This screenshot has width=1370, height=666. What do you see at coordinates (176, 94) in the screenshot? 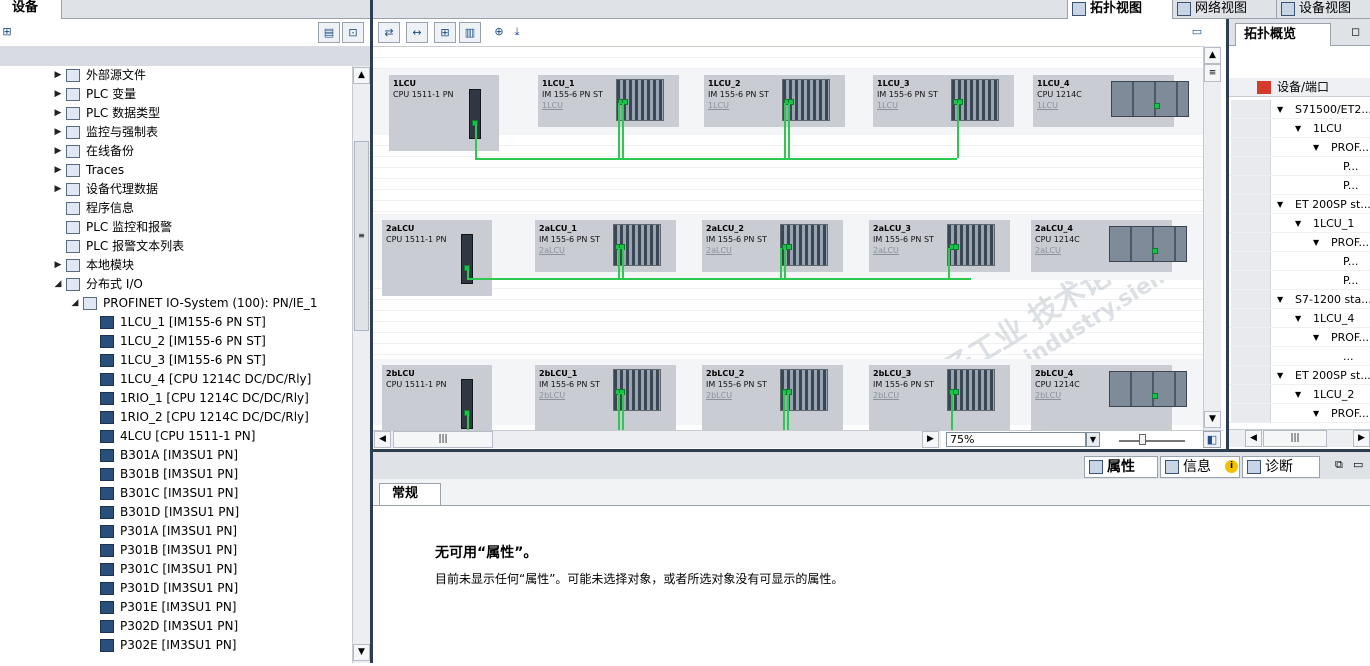
I see `tree-item: ▶ PLC 变量` at bounding box center [176, 94].